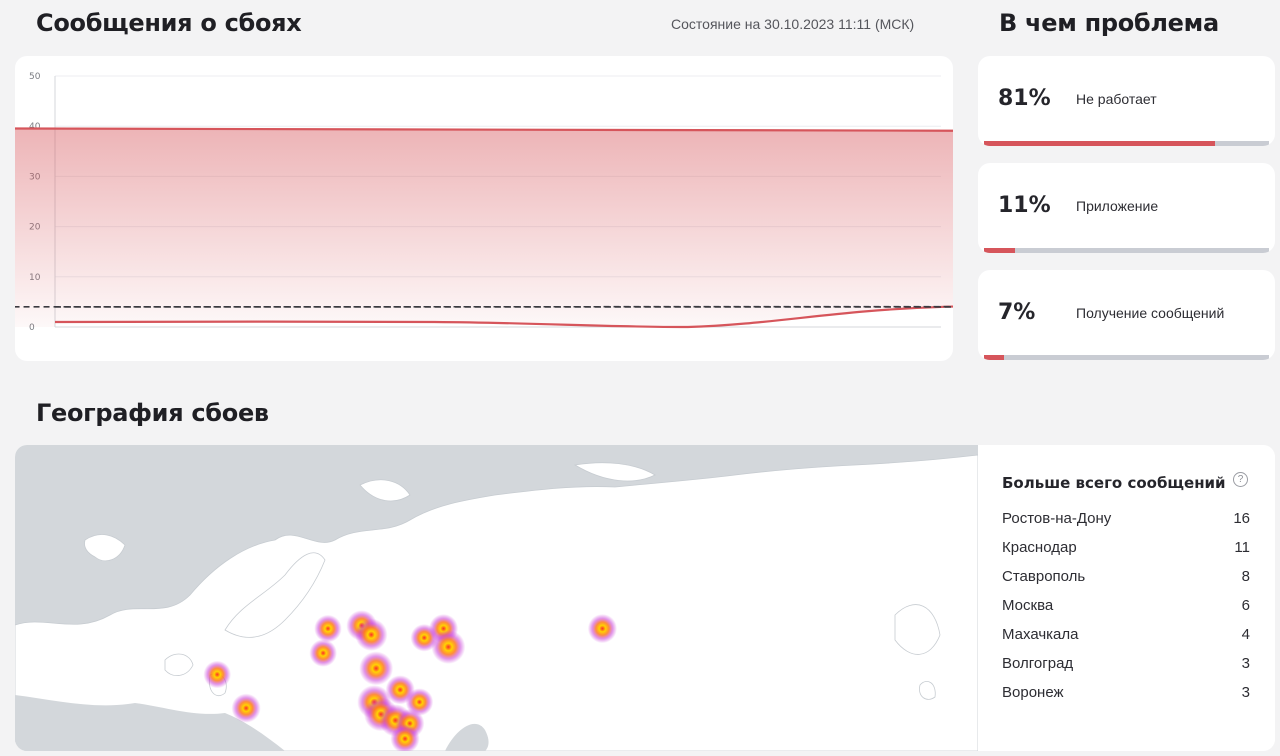 The height and width of the screenshot is (756, 1280). Describe the element at coordinates (1245, 634) in the screenshot. I see `city-count: 4` at that location.